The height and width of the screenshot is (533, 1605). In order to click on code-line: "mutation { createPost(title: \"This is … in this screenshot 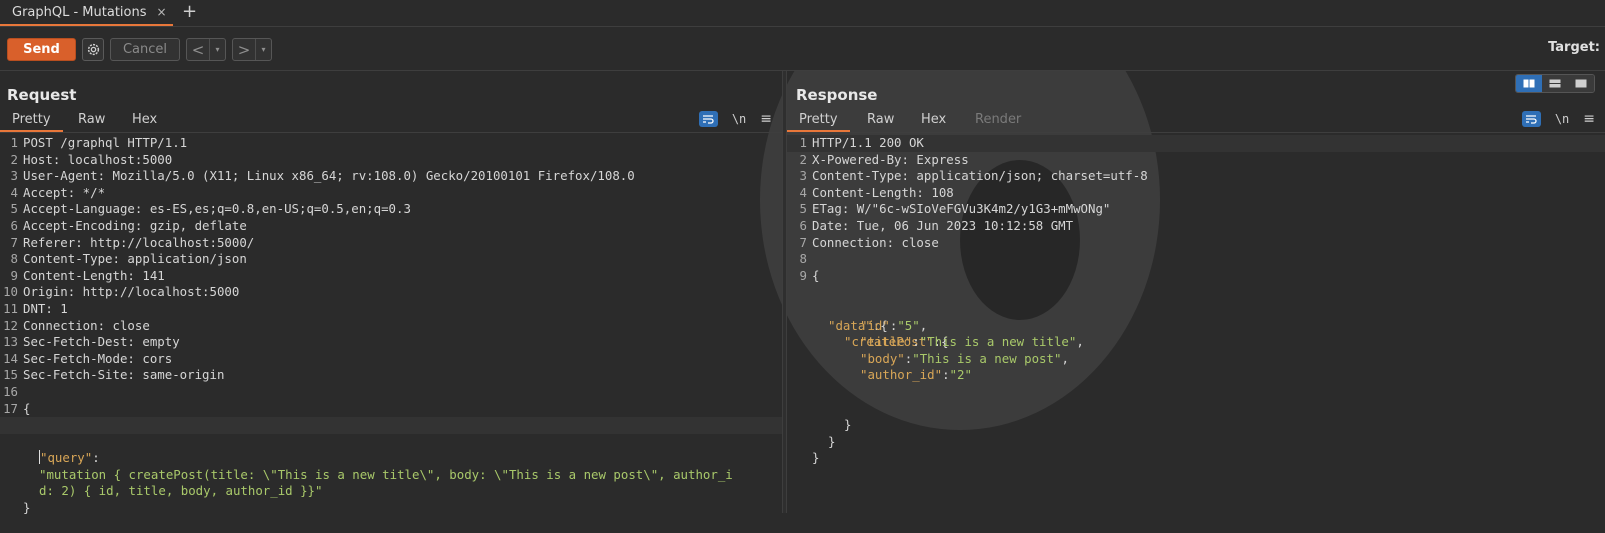, I will do `click(391, 458)`.